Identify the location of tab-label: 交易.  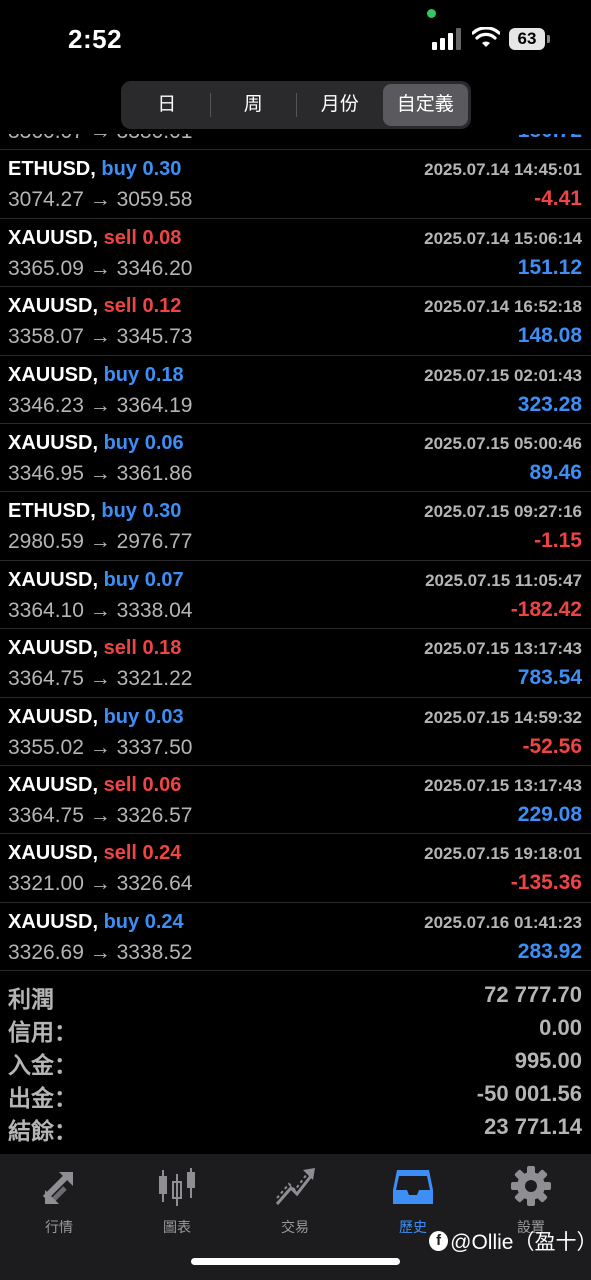
(295, 1227).